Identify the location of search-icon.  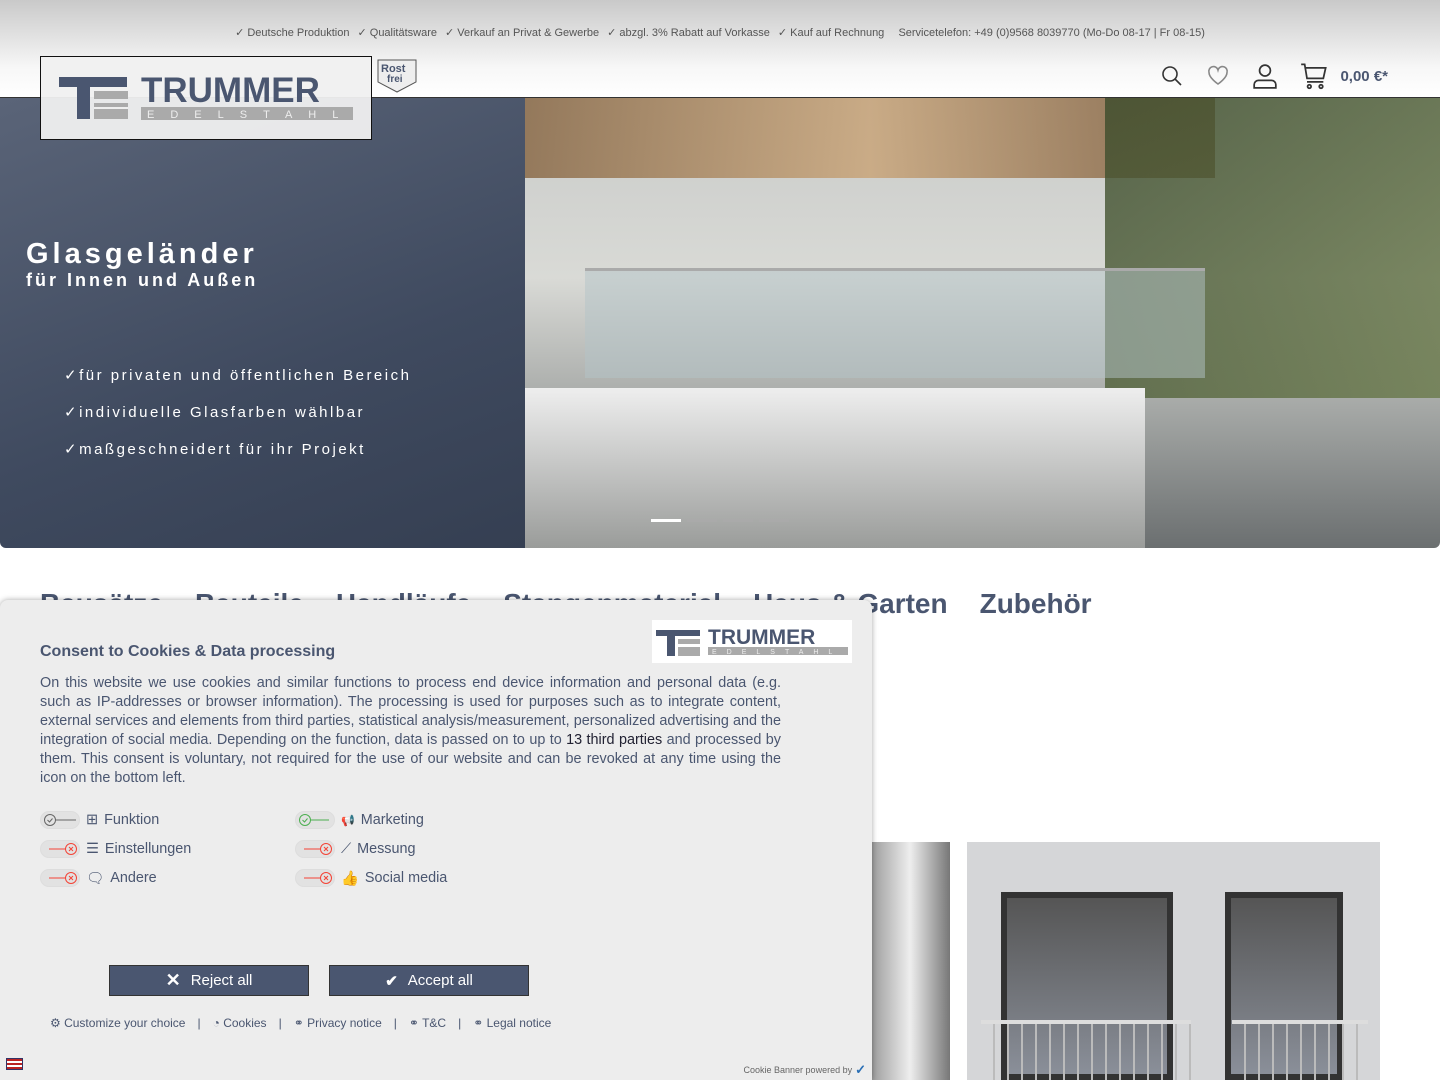
(1172, 76).